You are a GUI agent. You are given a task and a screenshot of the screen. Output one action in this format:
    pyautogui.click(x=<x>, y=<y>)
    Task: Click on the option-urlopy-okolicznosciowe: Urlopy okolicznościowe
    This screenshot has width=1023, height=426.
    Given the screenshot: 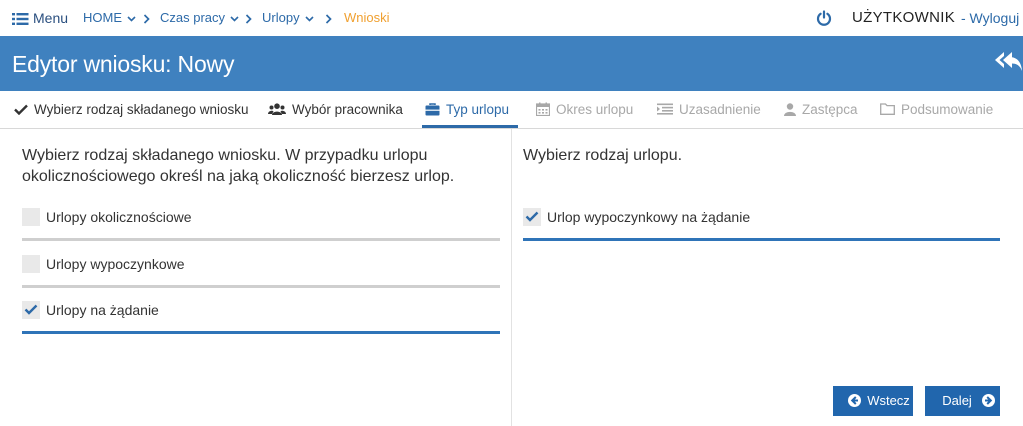 What is the action you would take?
    pyautogui.click(x=261, y=232)
    